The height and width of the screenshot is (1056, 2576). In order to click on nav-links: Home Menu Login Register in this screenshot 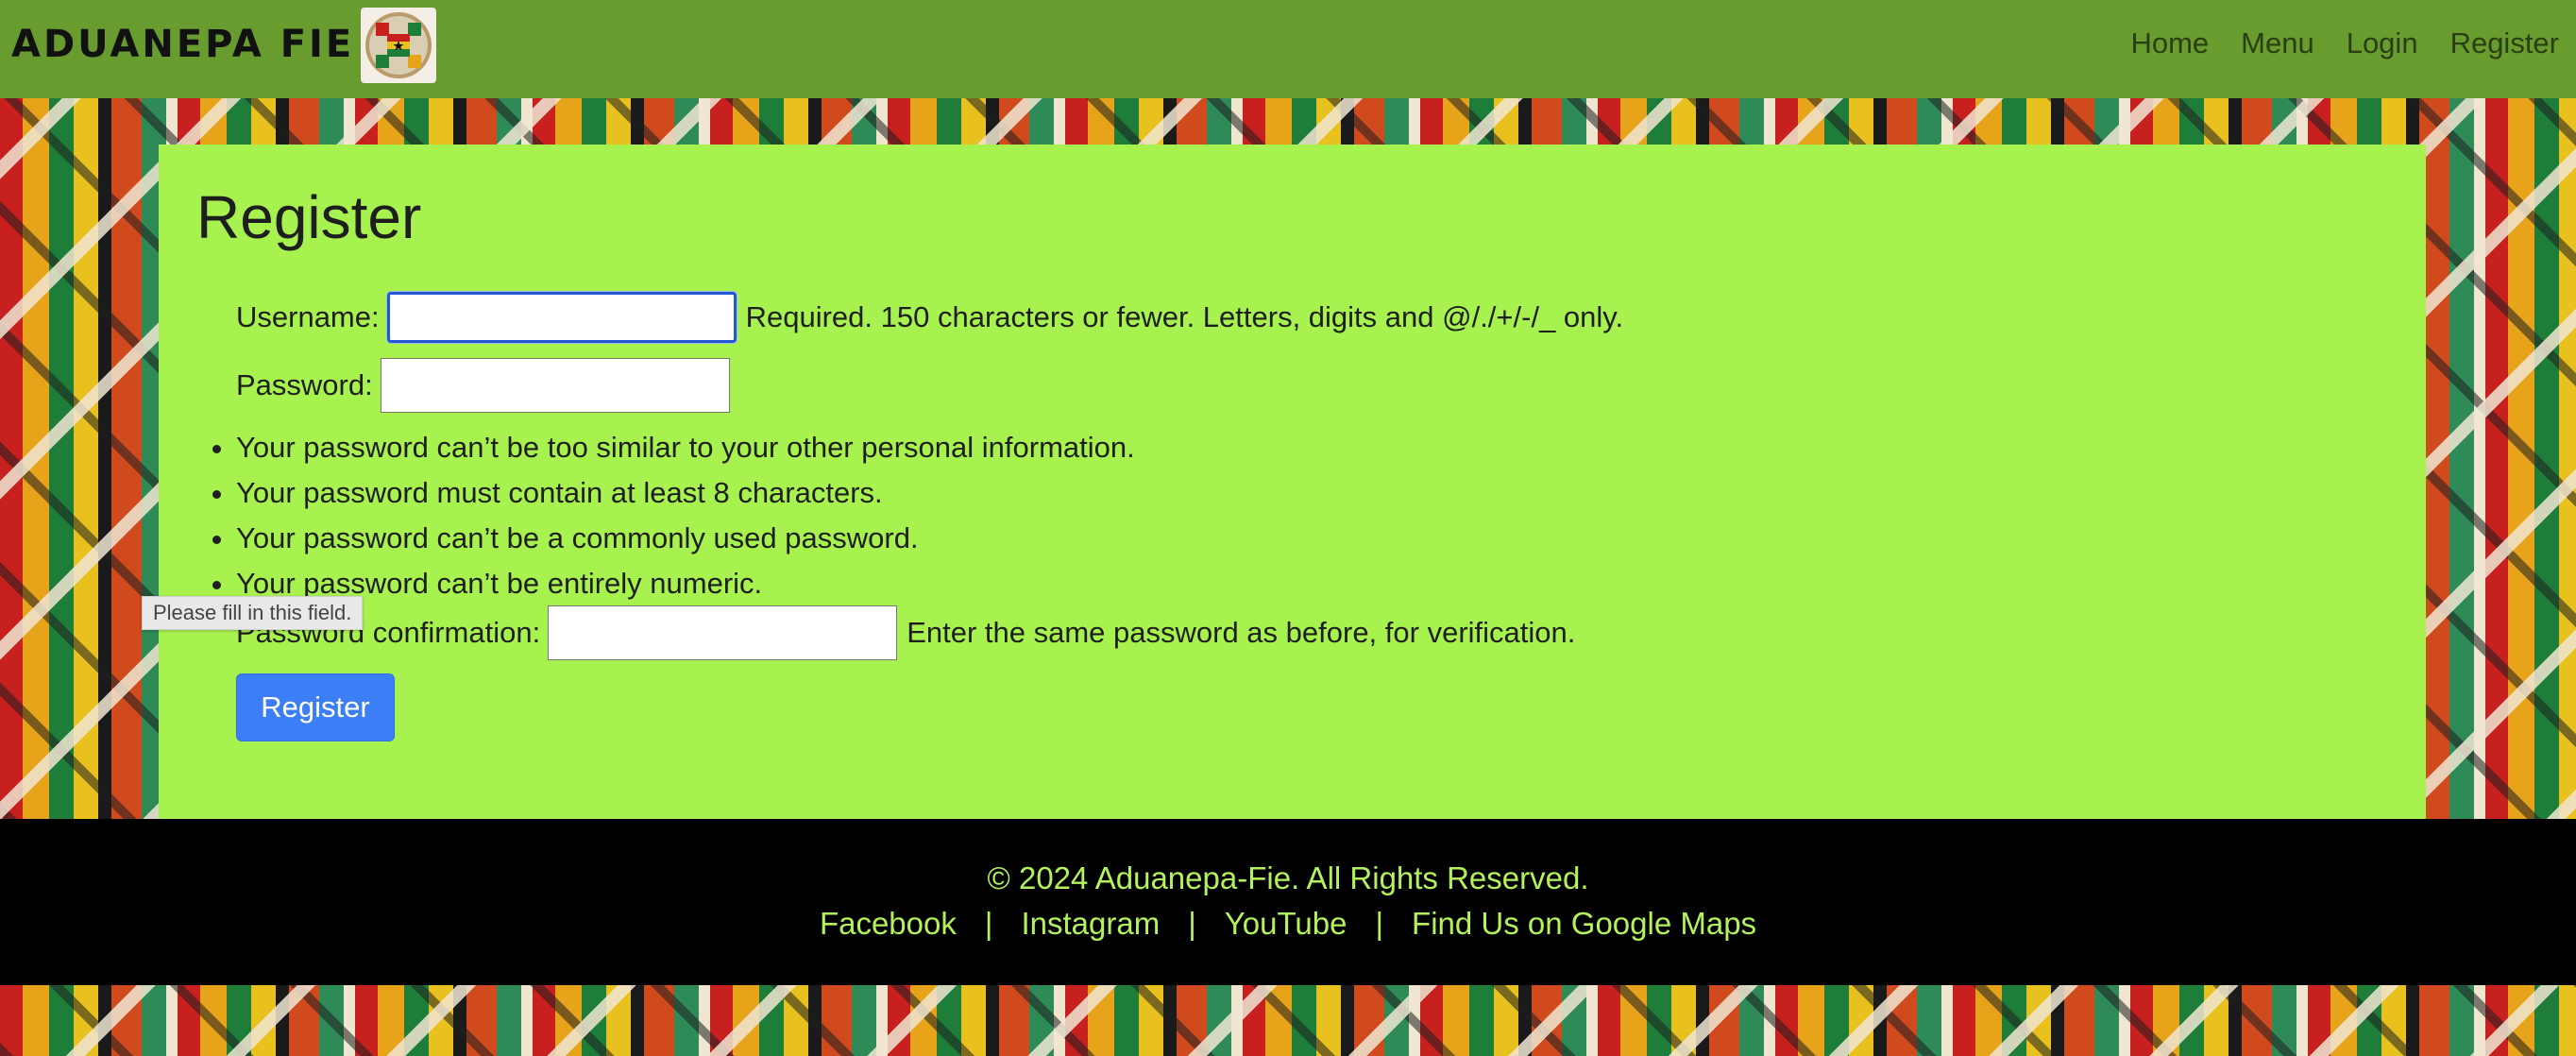, I will do `click(2340, 43)`.